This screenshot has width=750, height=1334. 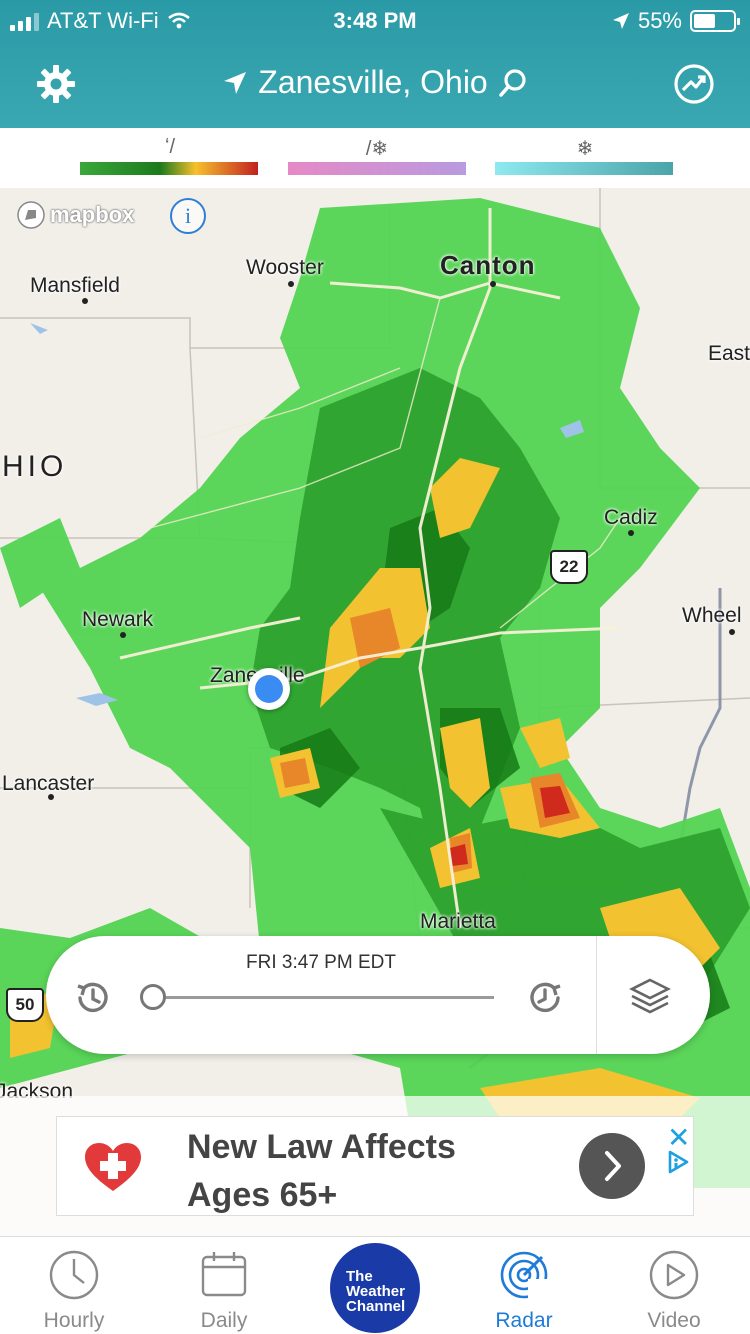 I want to click on tab-video: Video, so click(x=674, y=1285).